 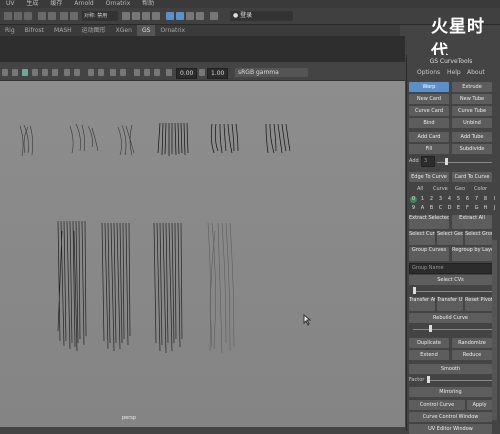 I want to click on layer-0: 0, so click(x=413, y=199).